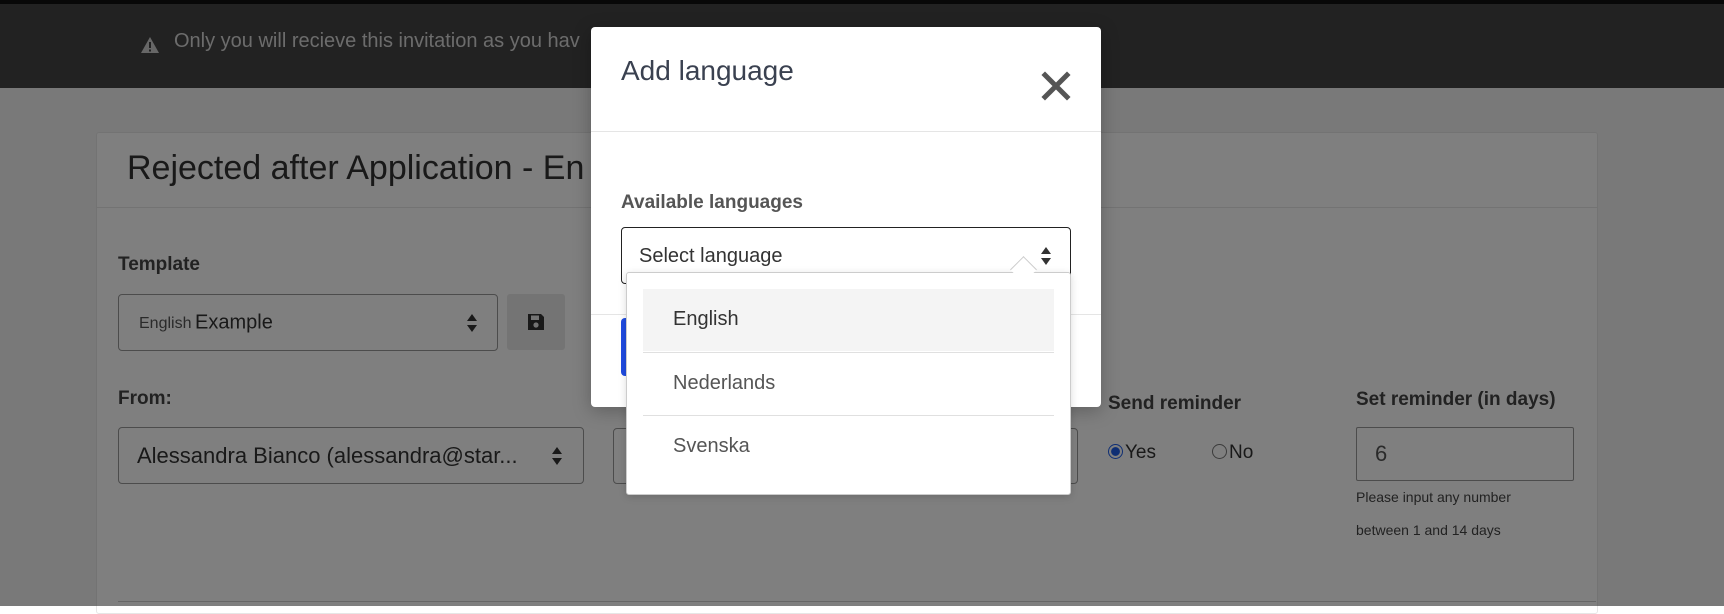  Describe the element at coordinates (724, 383) in the screenshot. I see `option-label: Nederlands` at that location.